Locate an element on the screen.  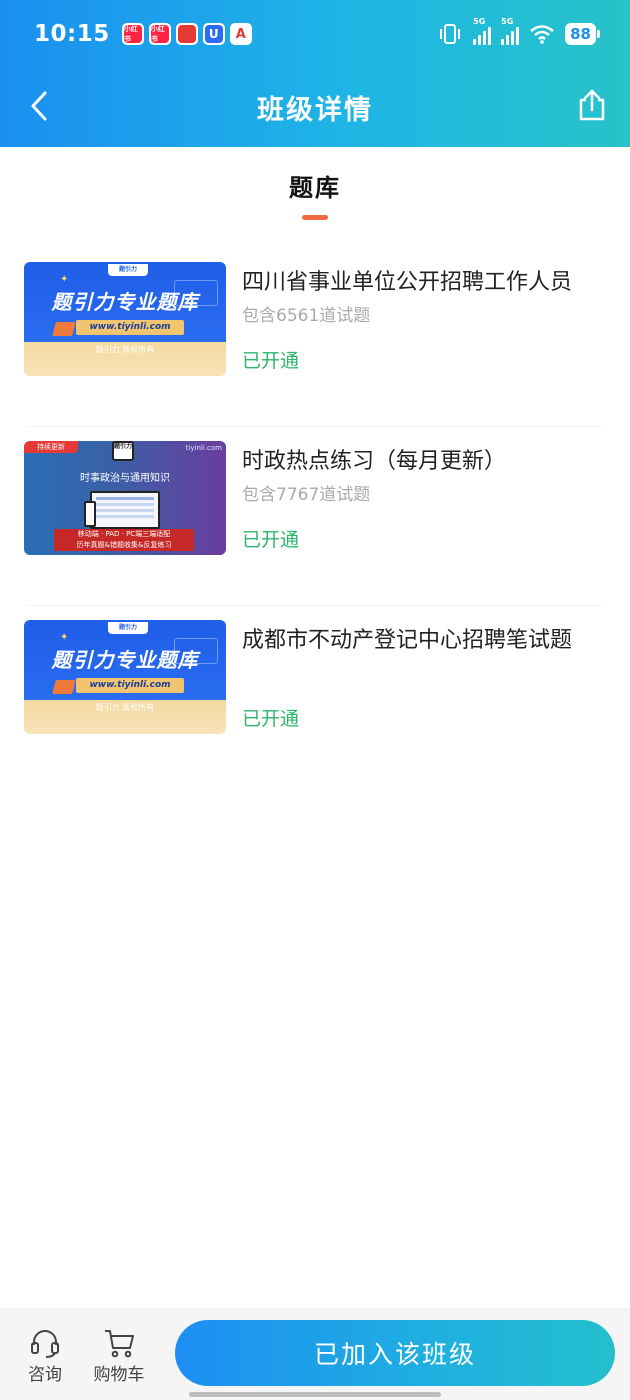
cart-label: 购物车 is located at coordinates (119, 1375).